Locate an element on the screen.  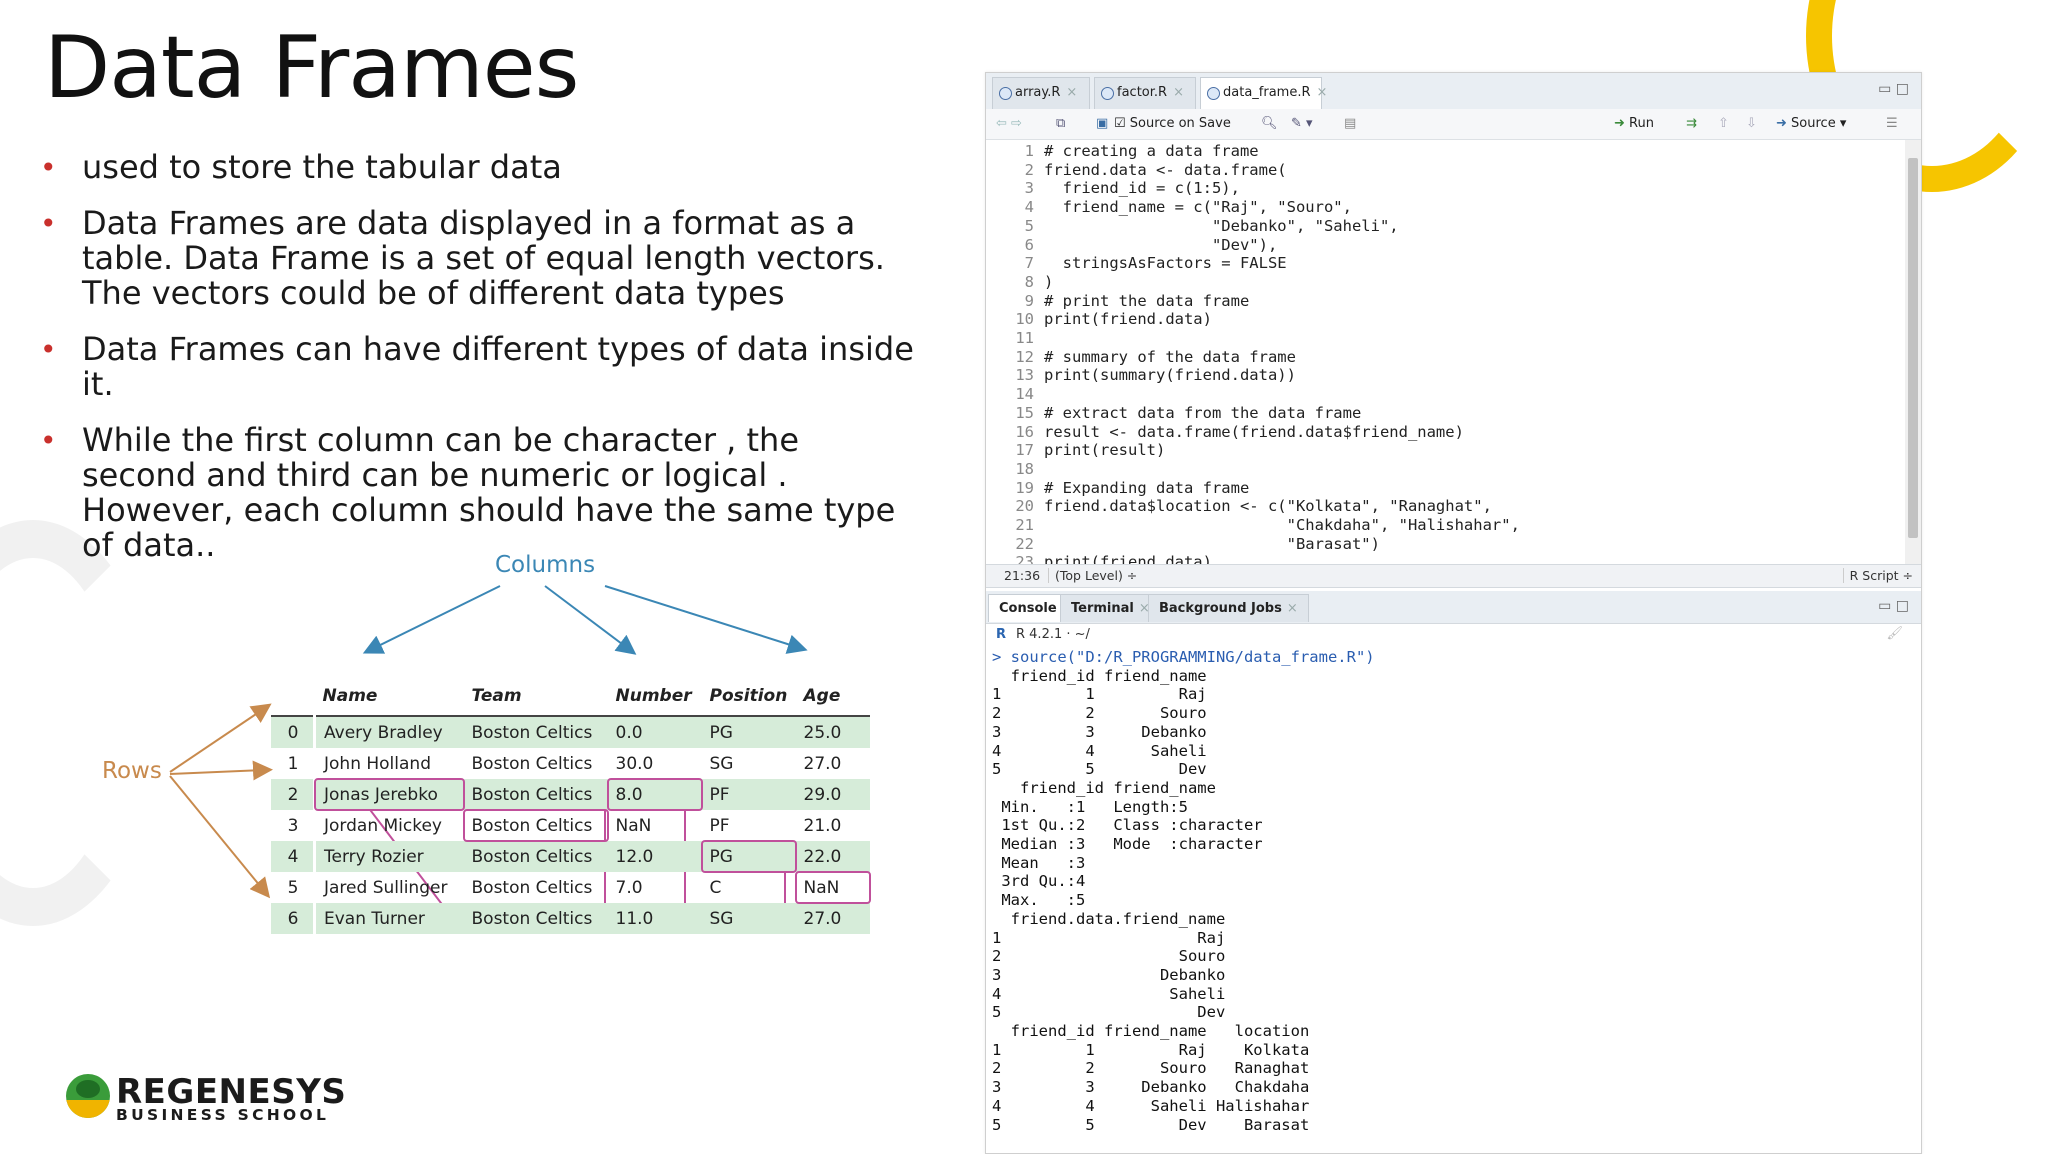
new-window-icon: ⧉ is located at coordinates (1060, 123).